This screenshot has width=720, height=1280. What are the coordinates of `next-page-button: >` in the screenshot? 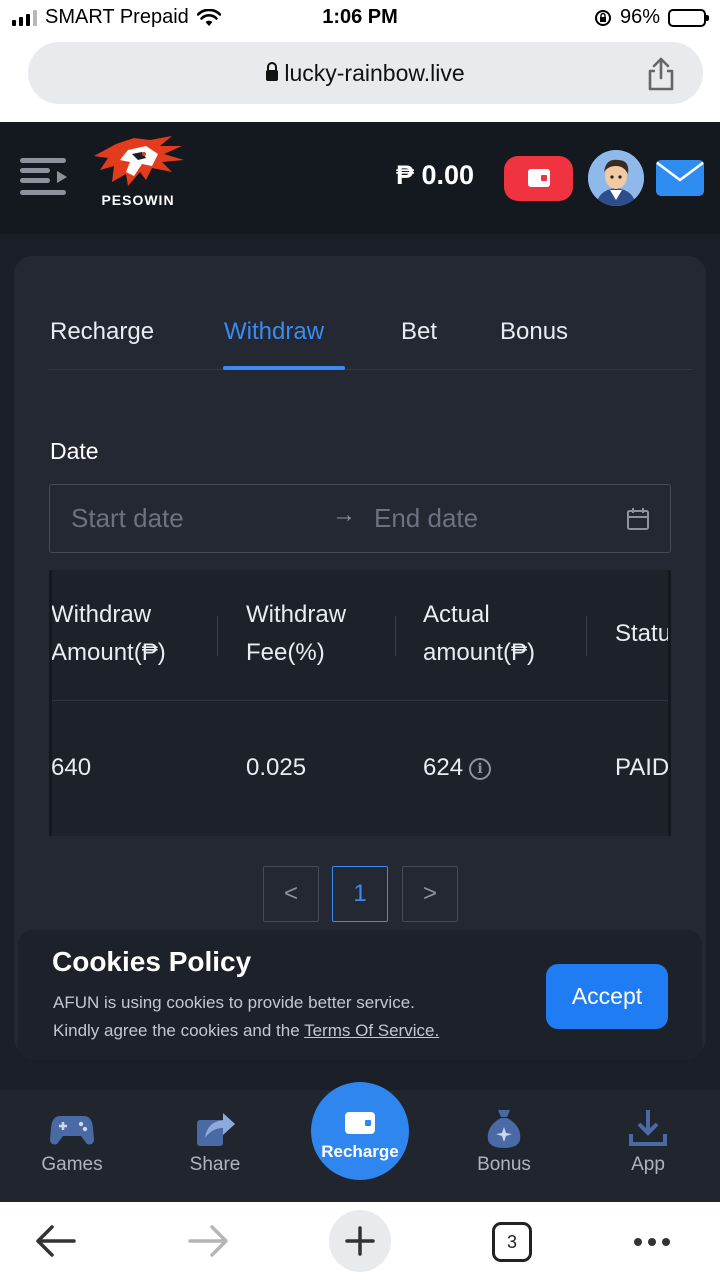 It's located at (430, 894).